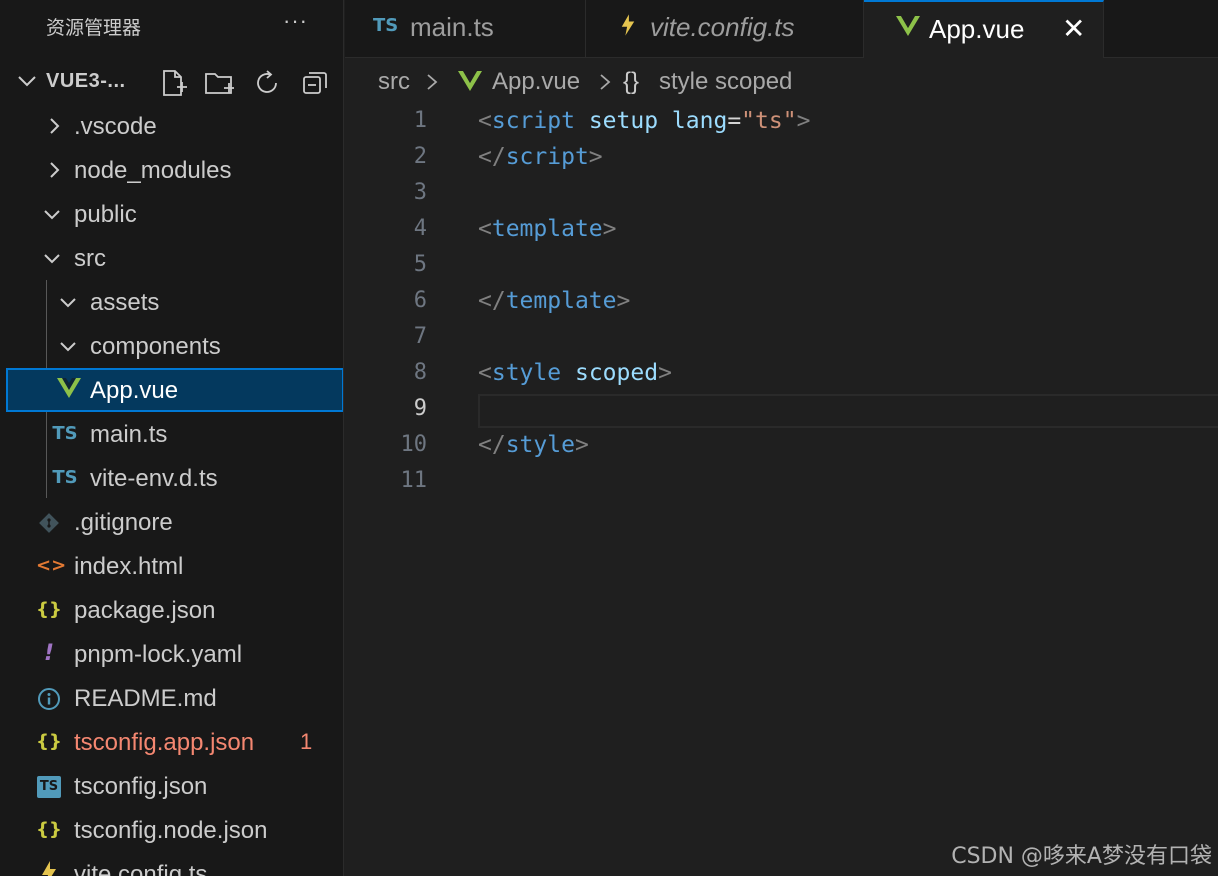 This screenshot has width=1218, height=876. Describe the element at coordinates (575, 373) in the screenshot. I see `code-text: <style scoped>` at that location.